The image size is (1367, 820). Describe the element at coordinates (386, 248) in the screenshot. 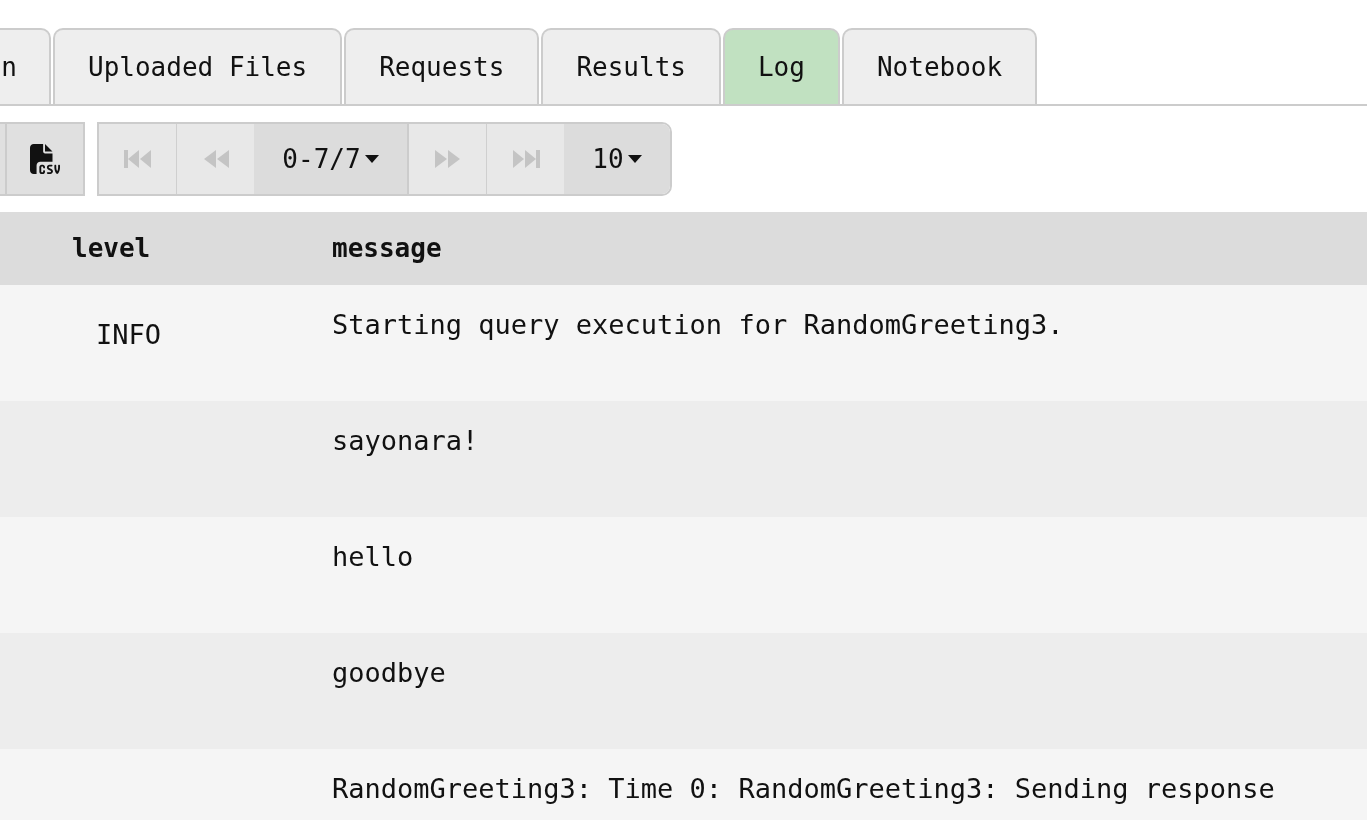

I see `column-header: message` at that location.